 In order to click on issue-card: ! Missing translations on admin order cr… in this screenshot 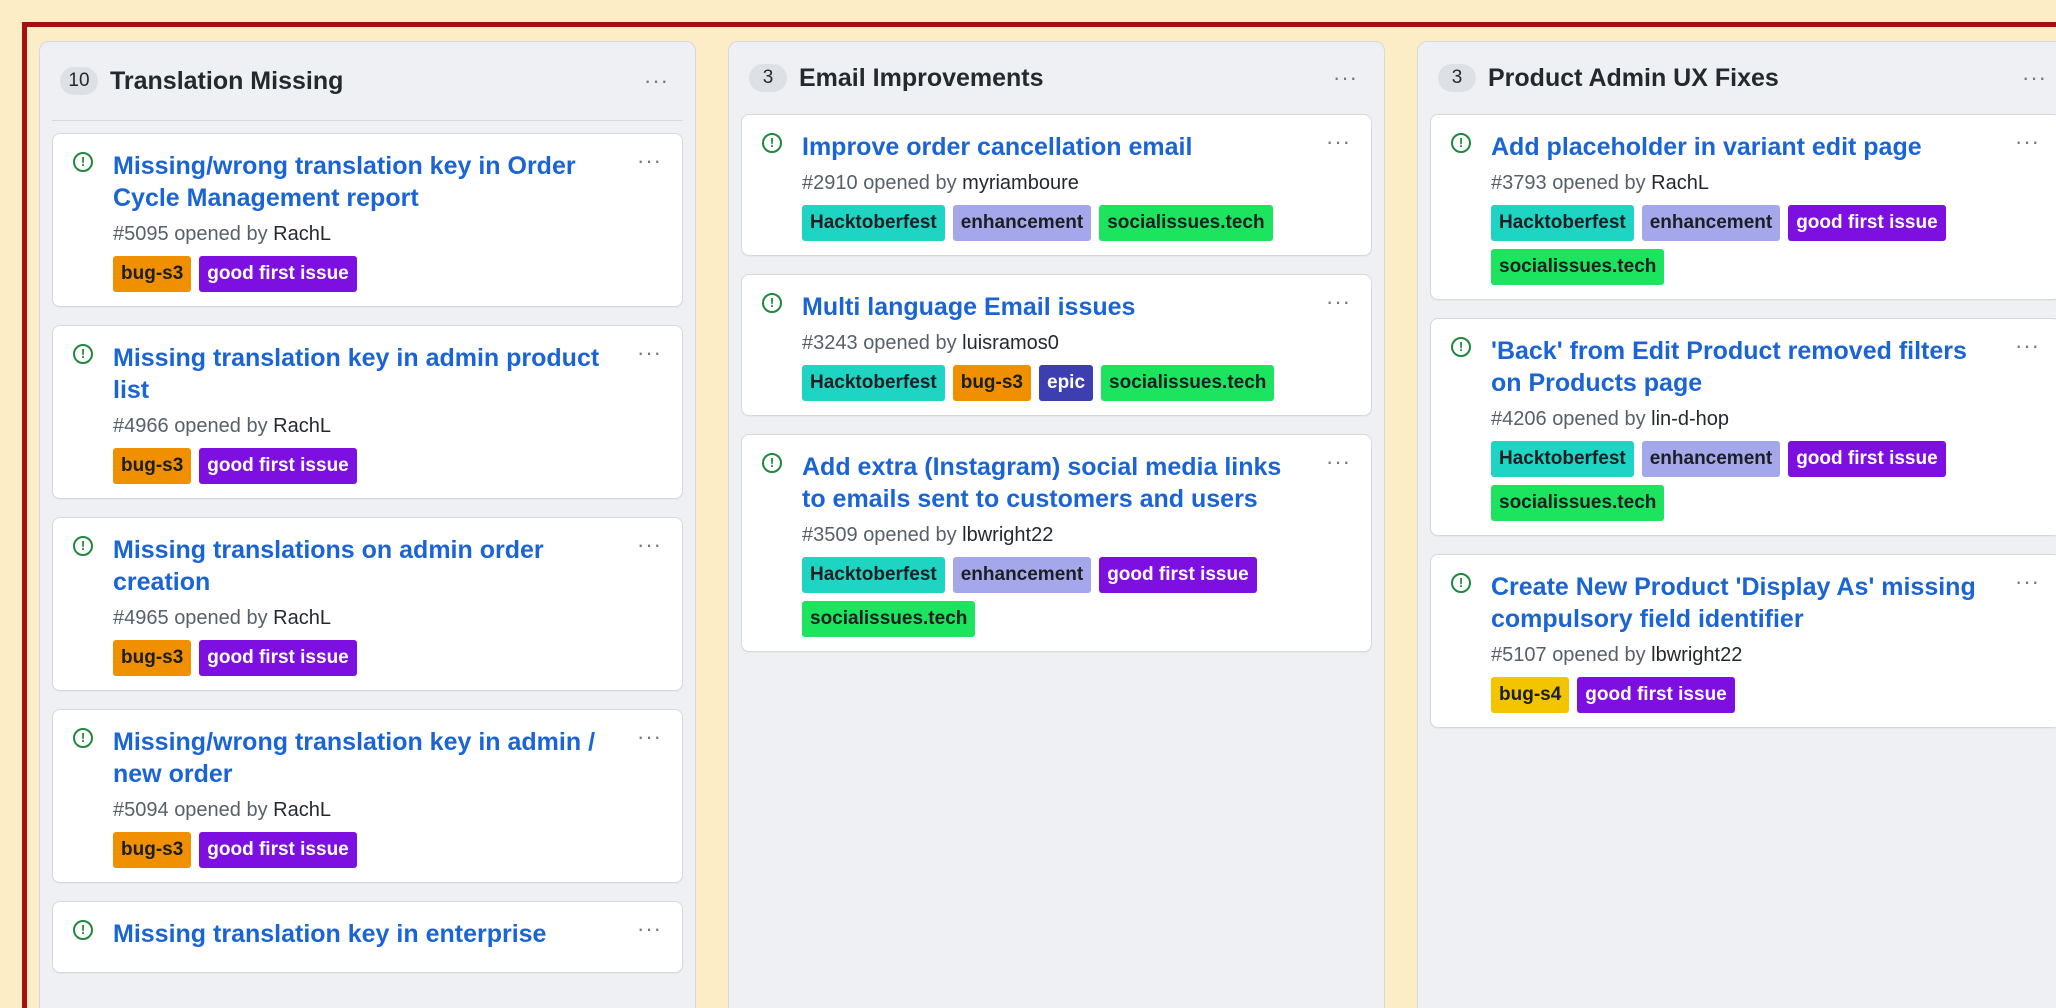, I will do `click(367, 604)`.